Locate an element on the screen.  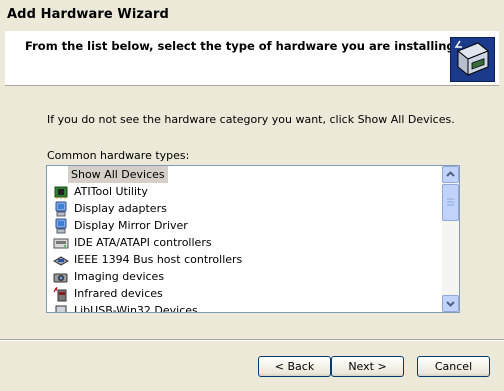
ide-controller-icon is located at coordinates (61, 243).